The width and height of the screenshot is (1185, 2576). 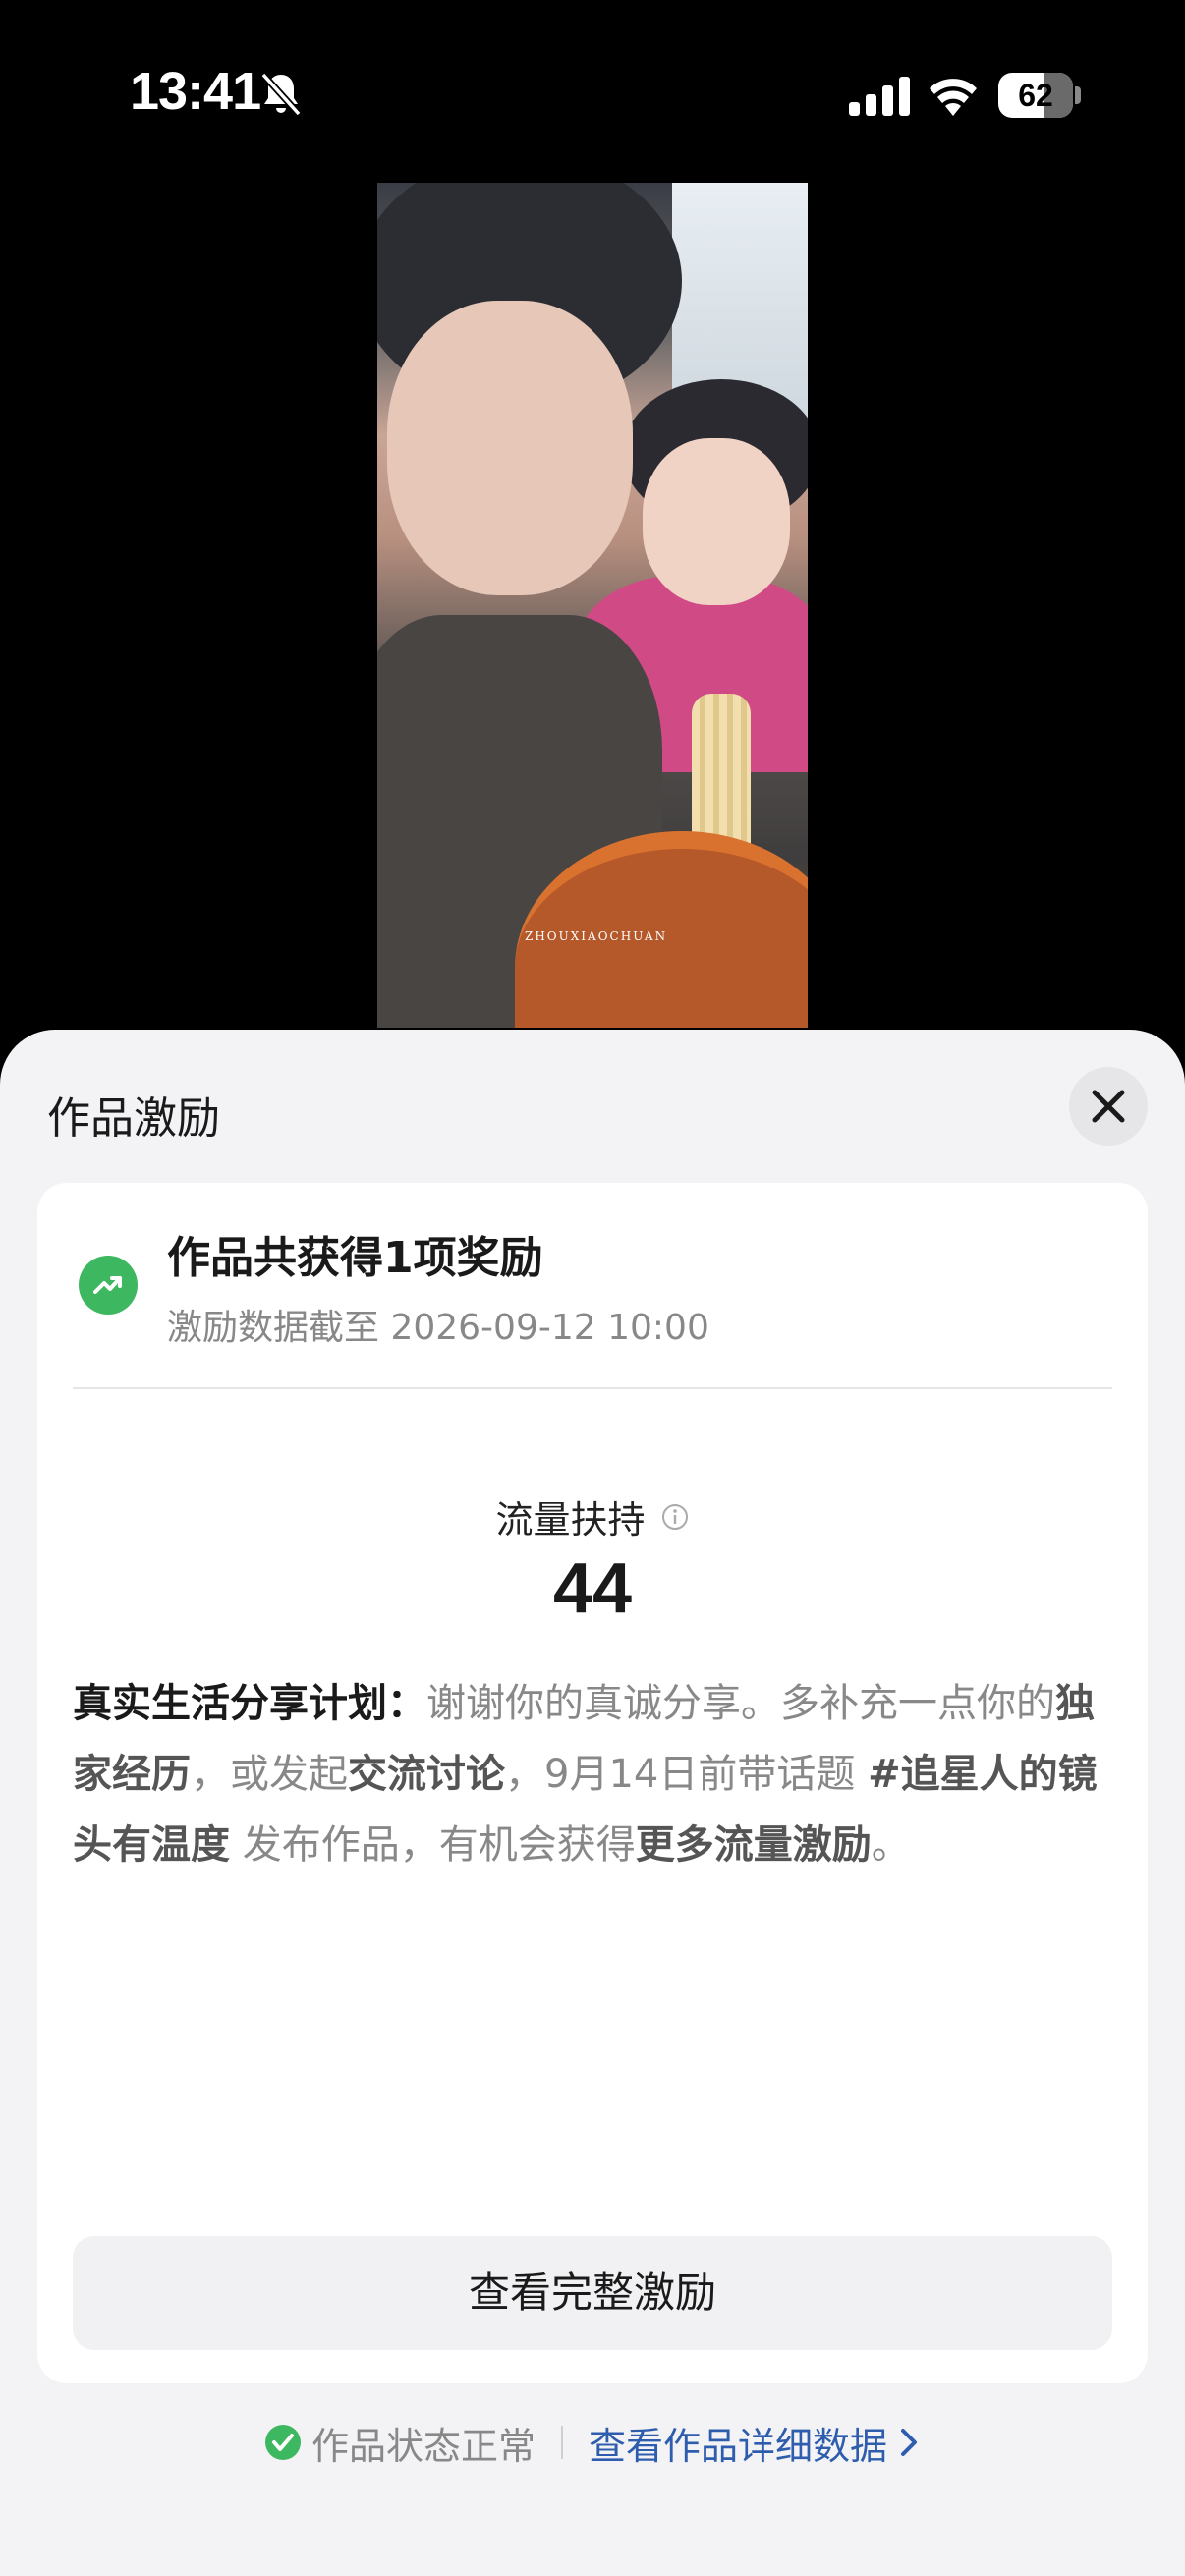 What do you see at coordinates (596, 936) in the screenshot?
I see `video-watermark: ZHOUXIAOCHUAN` at bounding box center [596, 936].